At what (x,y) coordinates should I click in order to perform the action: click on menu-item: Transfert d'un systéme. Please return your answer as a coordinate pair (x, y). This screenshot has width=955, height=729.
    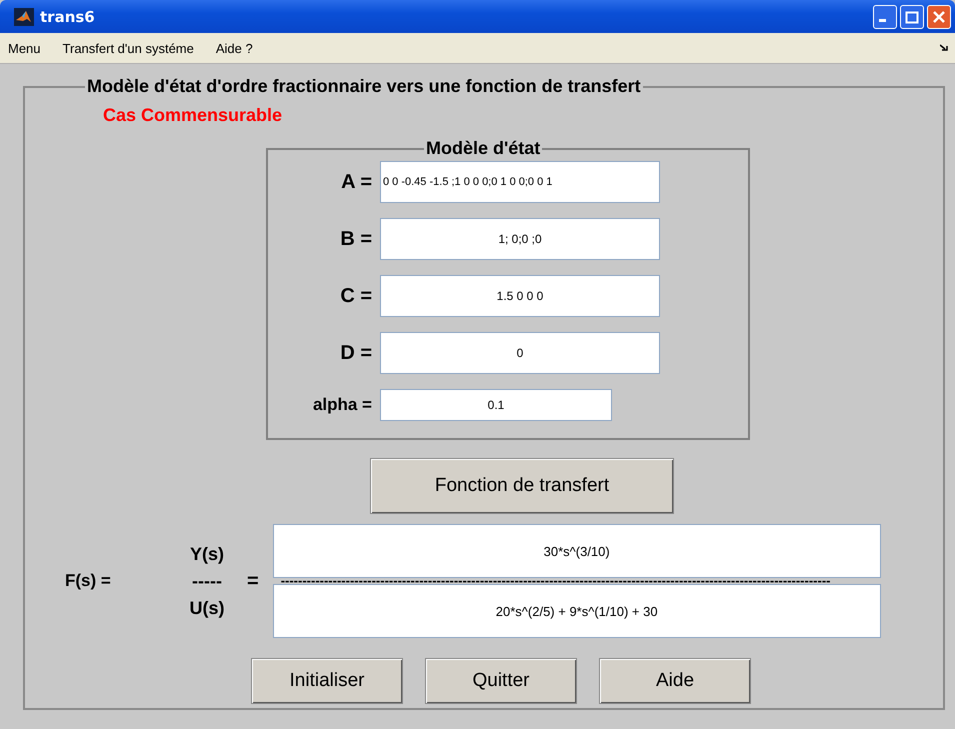
    Looking at the image, I should click on (128, 48).